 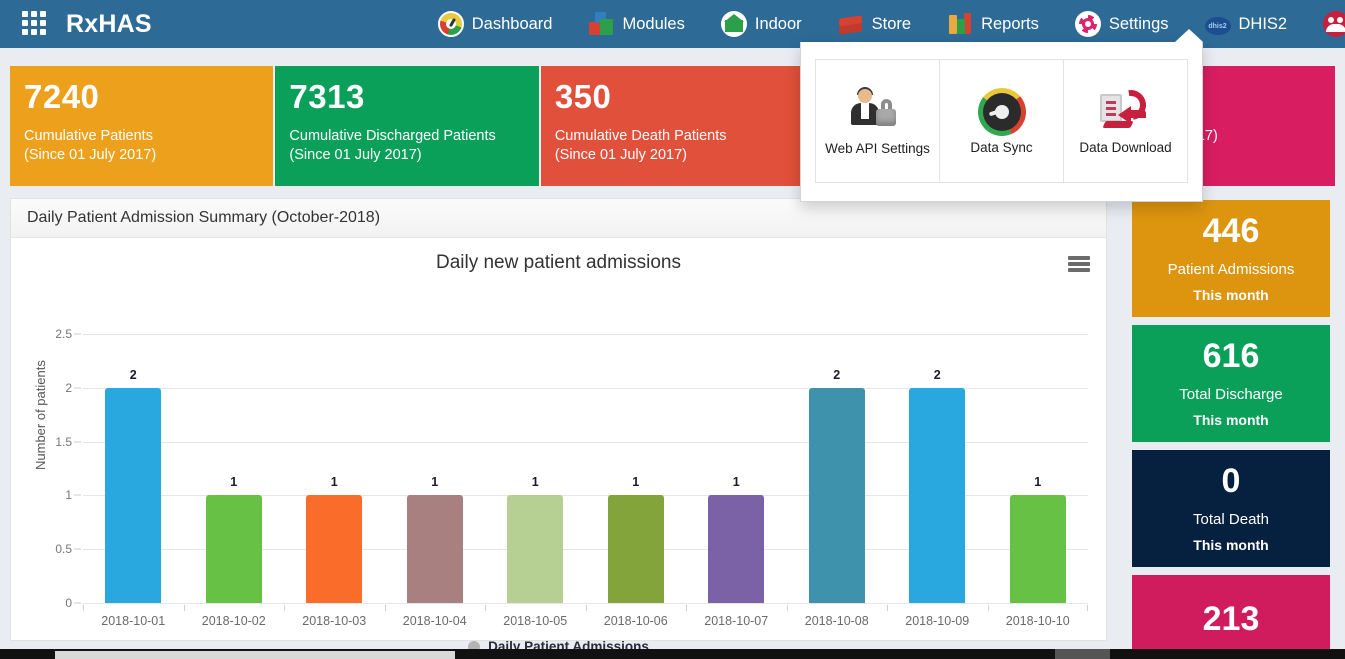 I want to click on bar-slot: 2, so click(x=133, y=468).